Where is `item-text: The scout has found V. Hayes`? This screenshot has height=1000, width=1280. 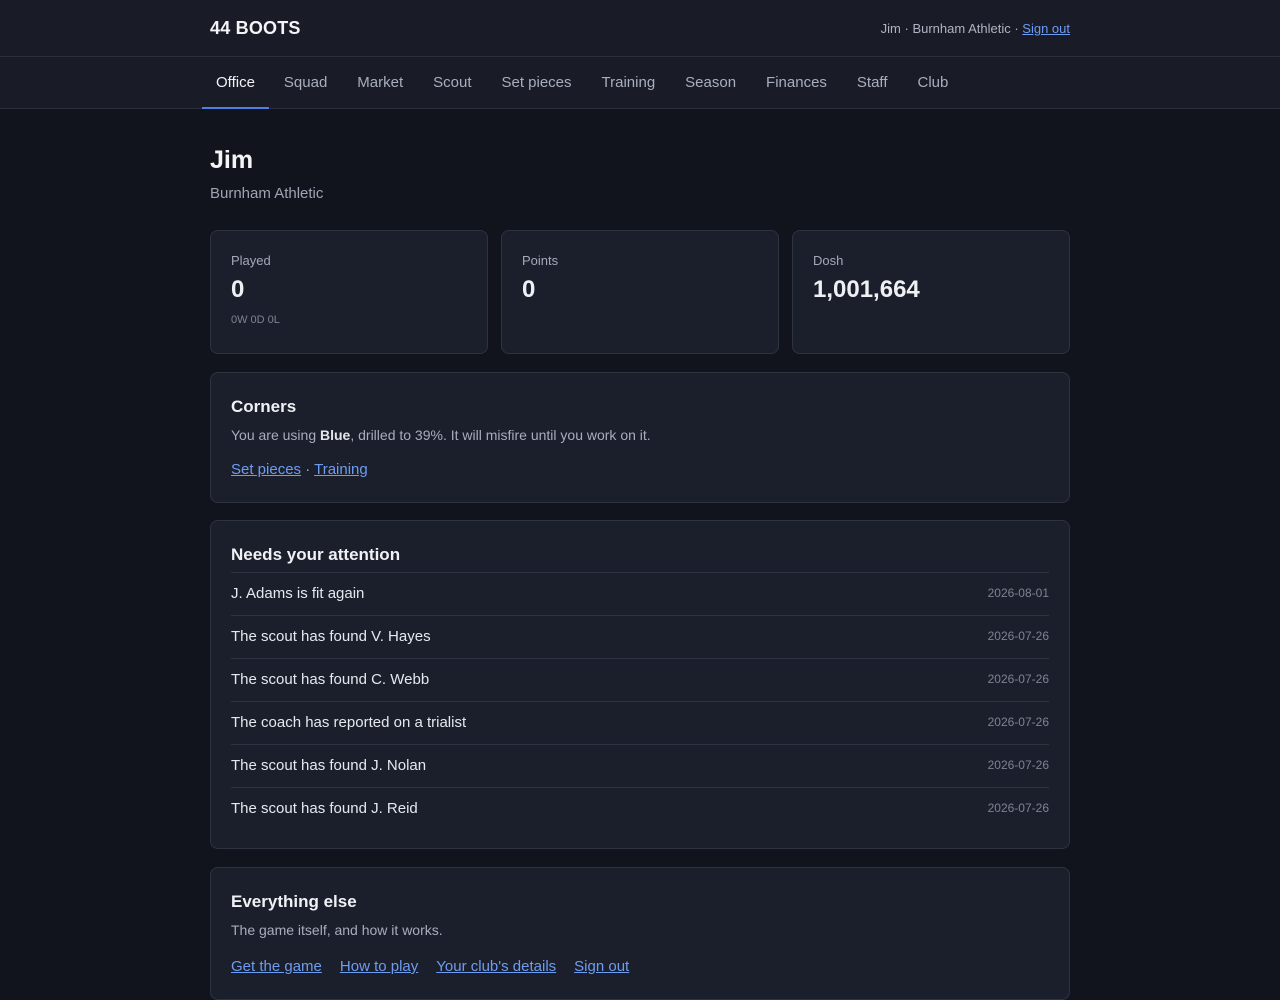
item-text: The scout has found V. Hayes is located at coordinates (331, 636).